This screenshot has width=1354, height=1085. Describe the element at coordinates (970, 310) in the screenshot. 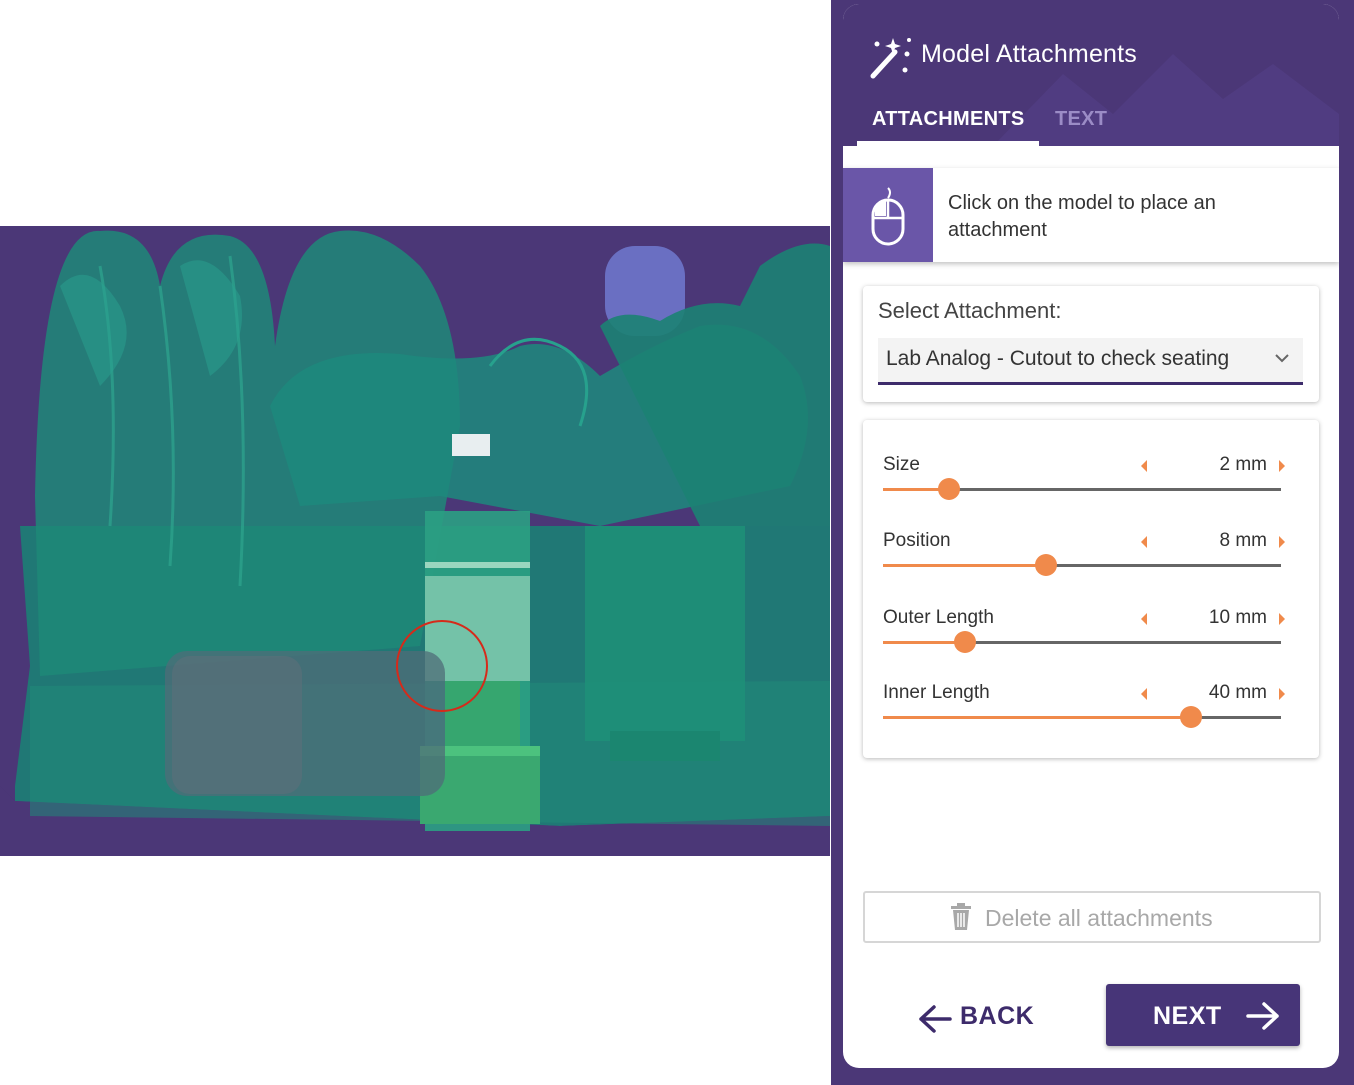

I see `select-attachment-label: Select Attachment:` at that location.